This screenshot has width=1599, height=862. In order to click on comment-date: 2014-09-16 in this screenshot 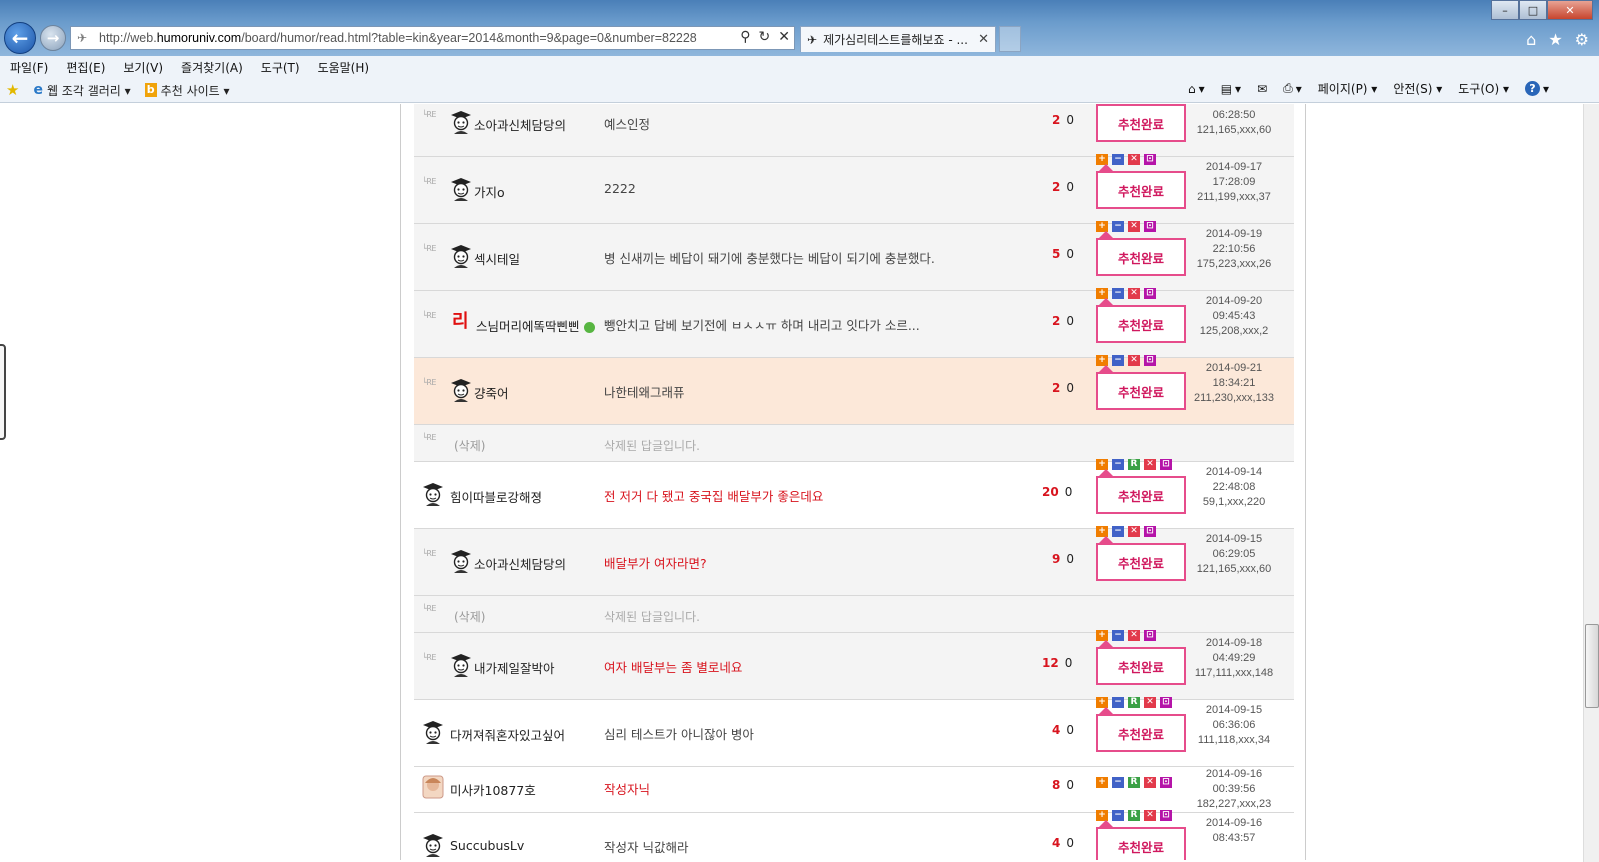, I will do `click(1234, 823)`.